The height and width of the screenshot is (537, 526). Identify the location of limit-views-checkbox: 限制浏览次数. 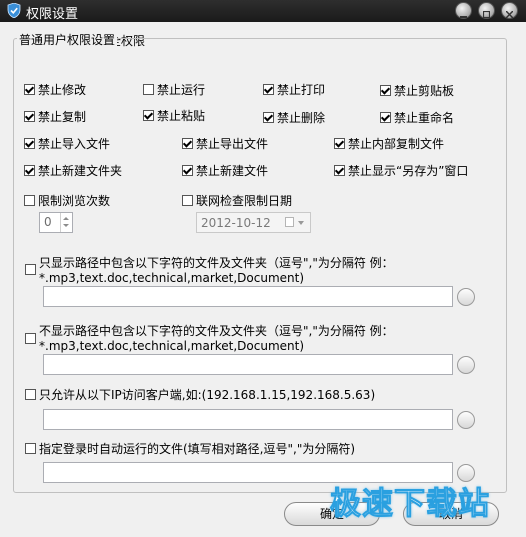
(67, 200).